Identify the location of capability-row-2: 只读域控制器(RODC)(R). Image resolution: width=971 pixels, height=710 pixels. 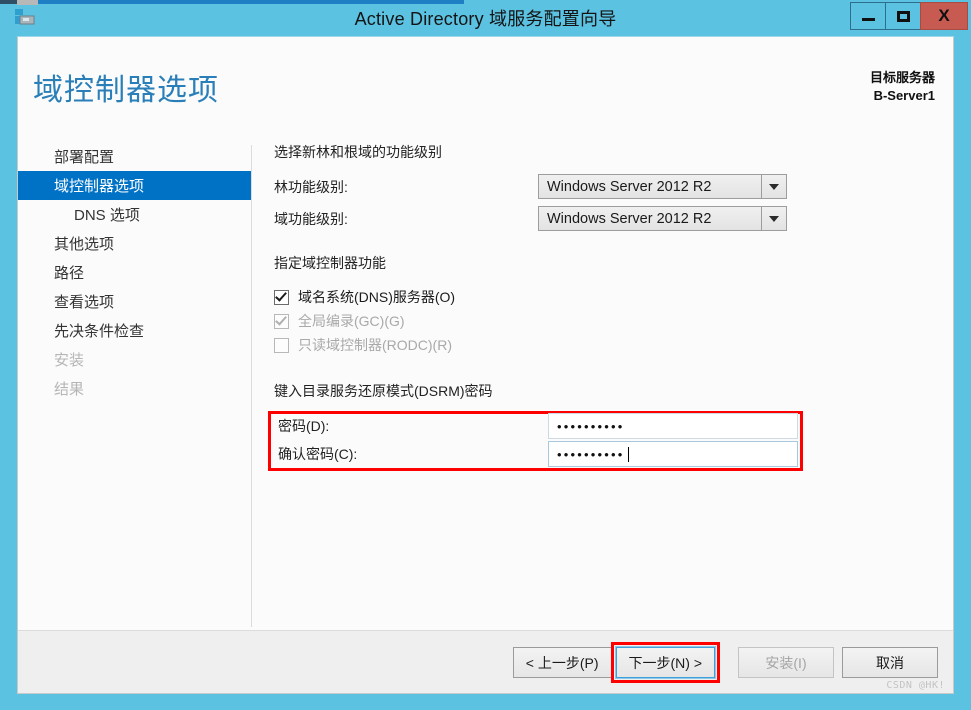
(602, 345).